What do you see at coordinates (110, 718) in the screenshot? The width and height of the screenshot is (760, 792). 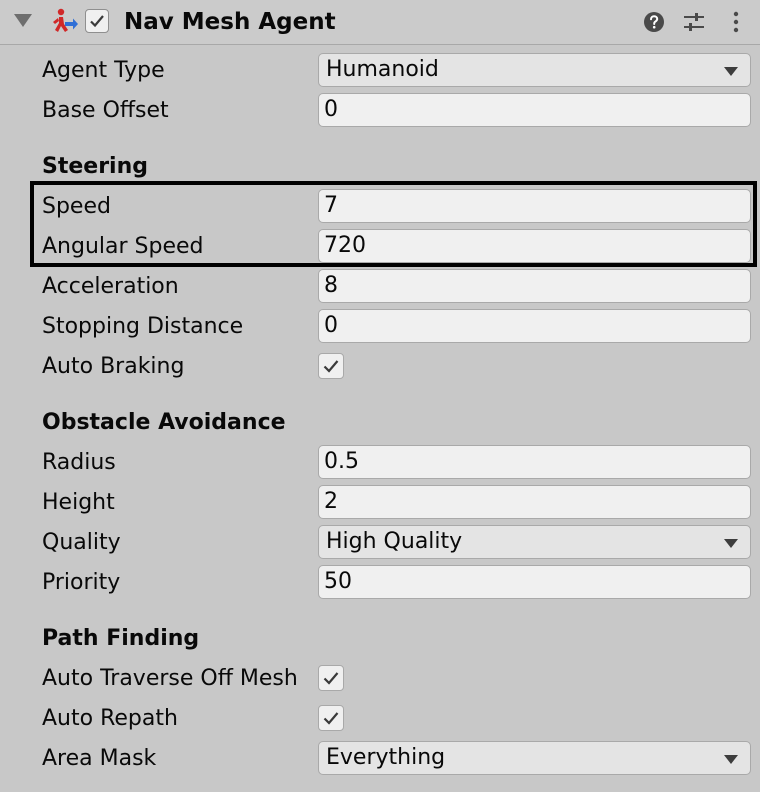 I see `auto-repath-label: Auto Repath` at bounding box center [110, 718].